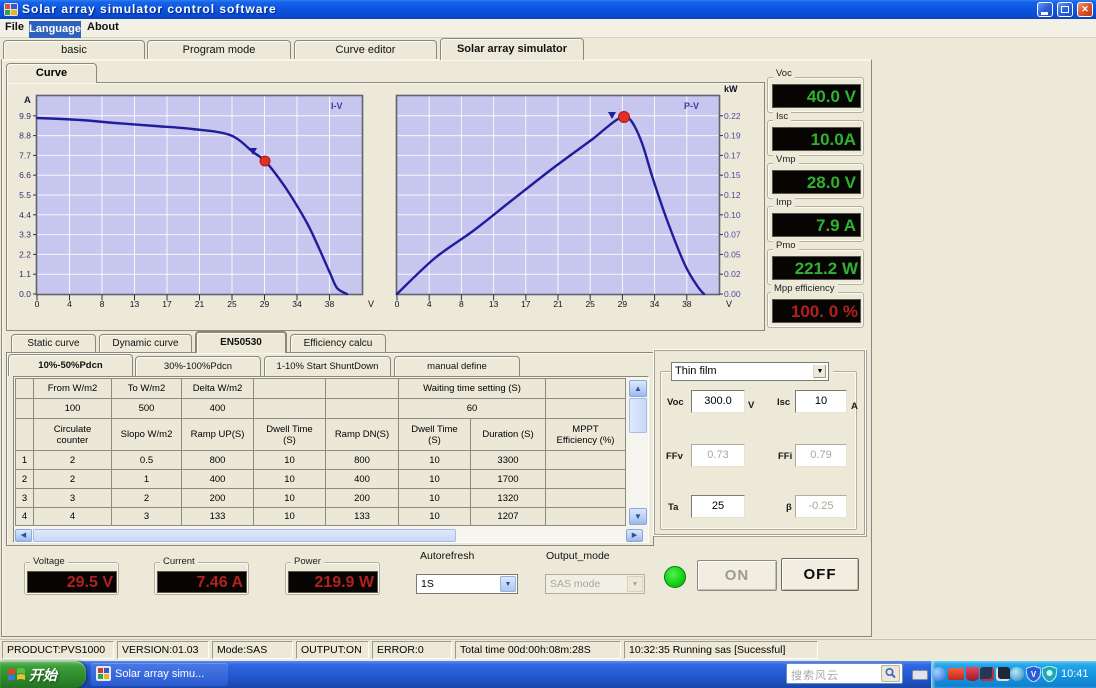 This screenshot has height=688, width=1096. Describe the element at coordinates (25, 116) in the screenshot. I see `svg-text: 9.9` at that location.